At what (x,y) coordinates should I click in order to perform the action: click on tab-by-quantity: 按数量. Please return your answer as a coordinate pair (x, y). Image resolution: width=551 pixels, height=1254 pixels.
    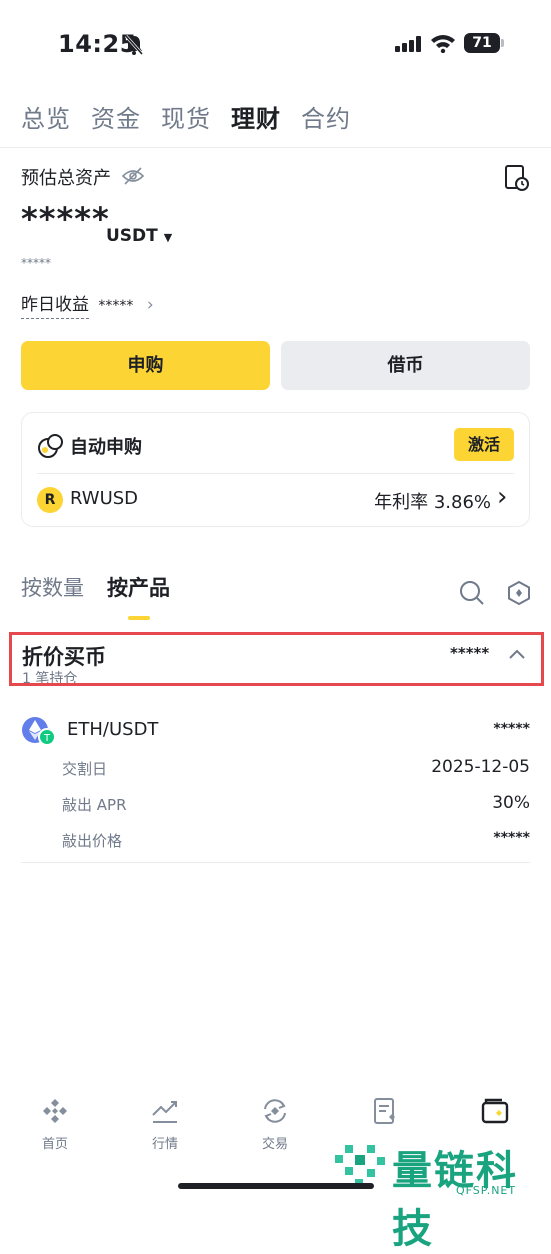
    Looking at the image, I should click on (52, 587).